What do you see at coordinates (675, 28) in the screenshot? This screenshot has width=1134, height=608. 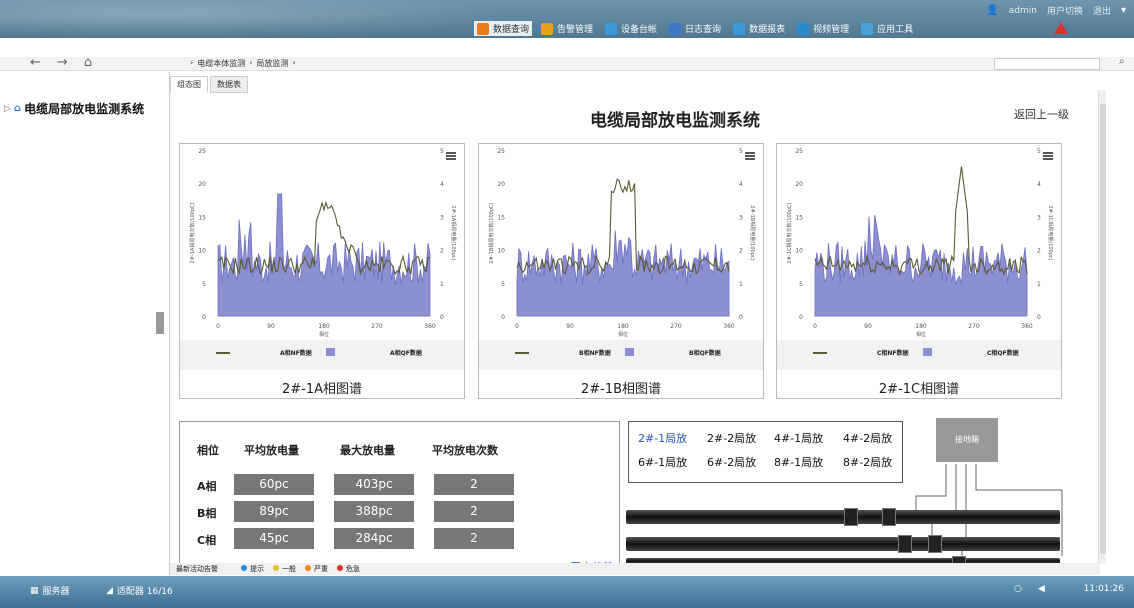 I see `log-icon` at bounding box center [675, 28].